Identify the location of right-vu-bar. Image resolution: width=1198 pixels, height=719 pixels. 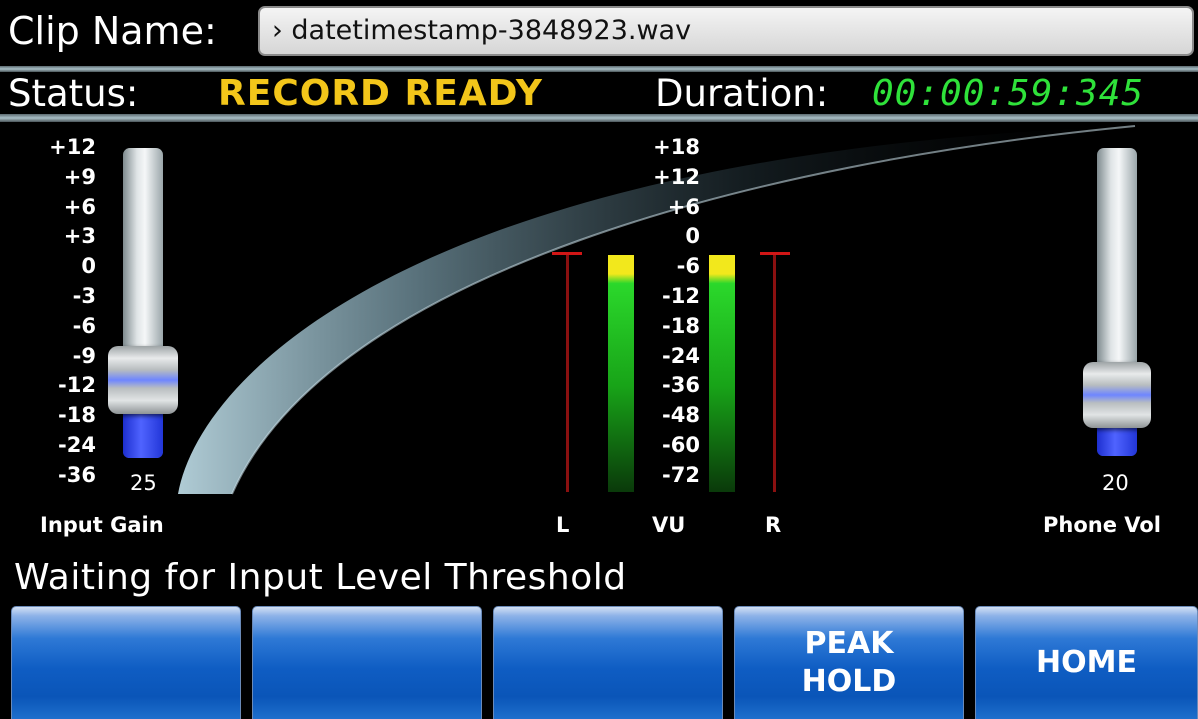
(722, 373).